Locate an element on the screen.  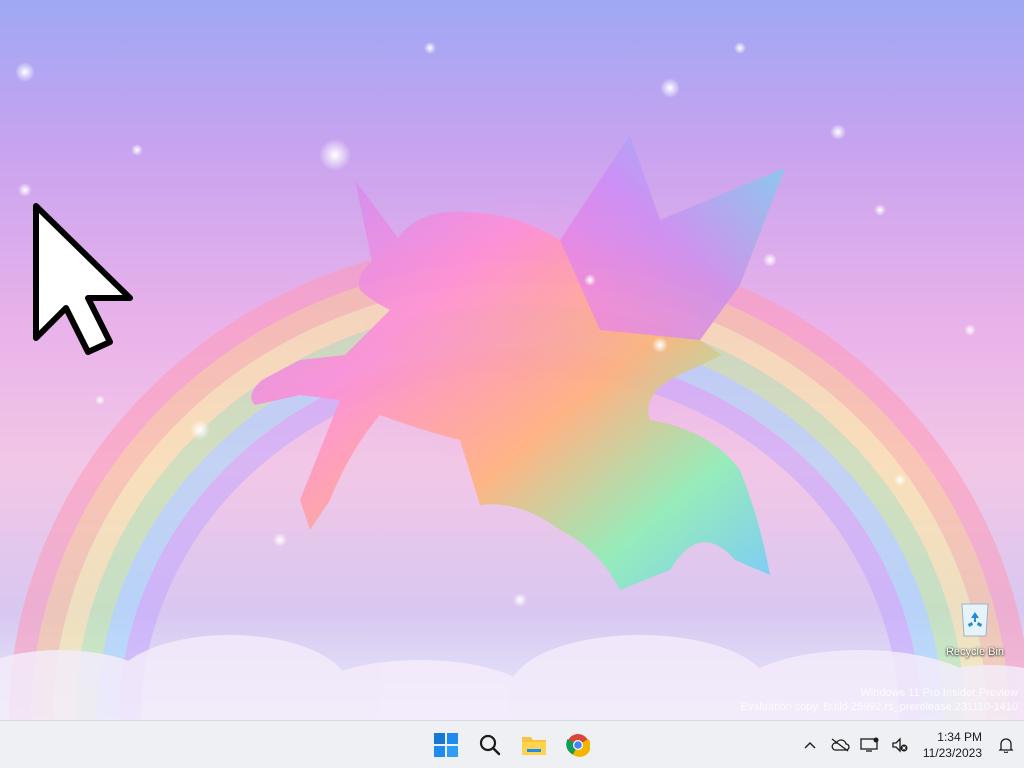
volume-muted-icon is located at coordinates (900, 745).